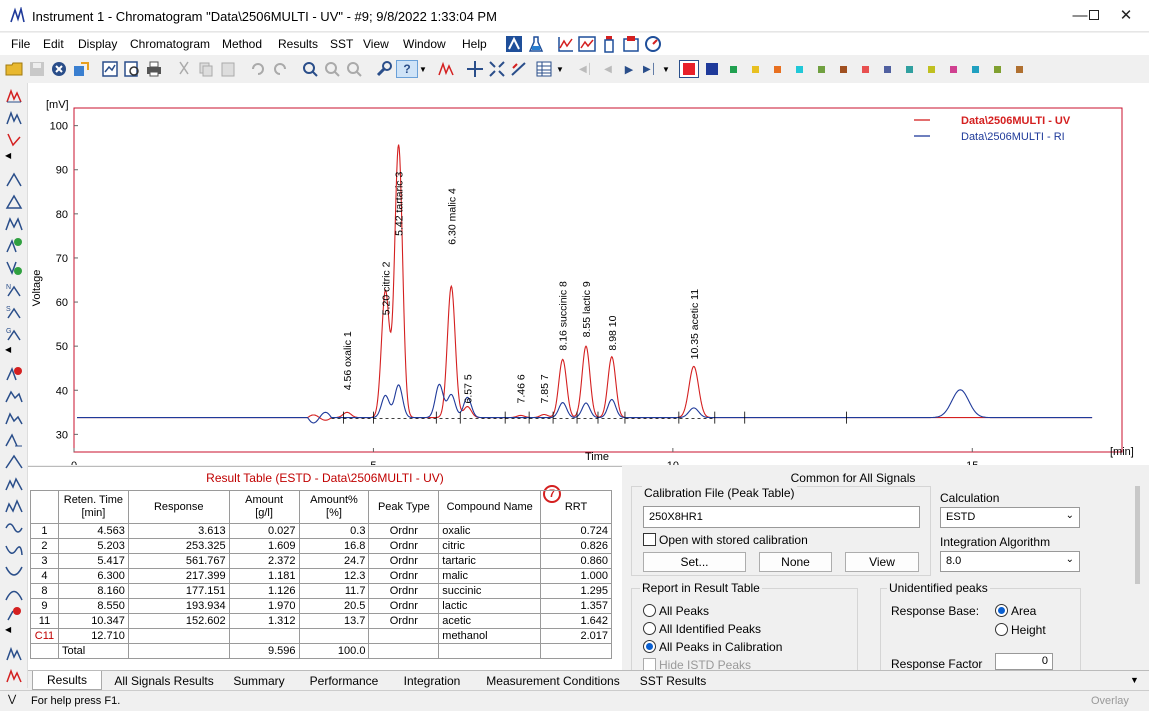 The width and height of the screenshot is (1149, 711). What do you see at coordinates (14, 418) in the screenshot?
I see `front-tangent-icon` at bounding box center [14, 418].